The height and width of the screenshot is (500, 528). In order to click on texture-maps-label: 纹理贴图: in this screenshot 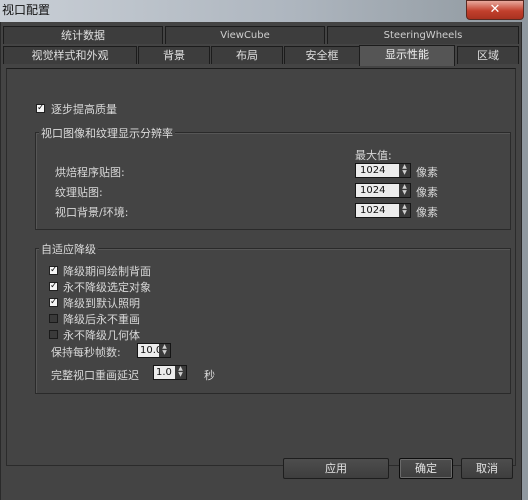, I will do `click(79, 192)`.